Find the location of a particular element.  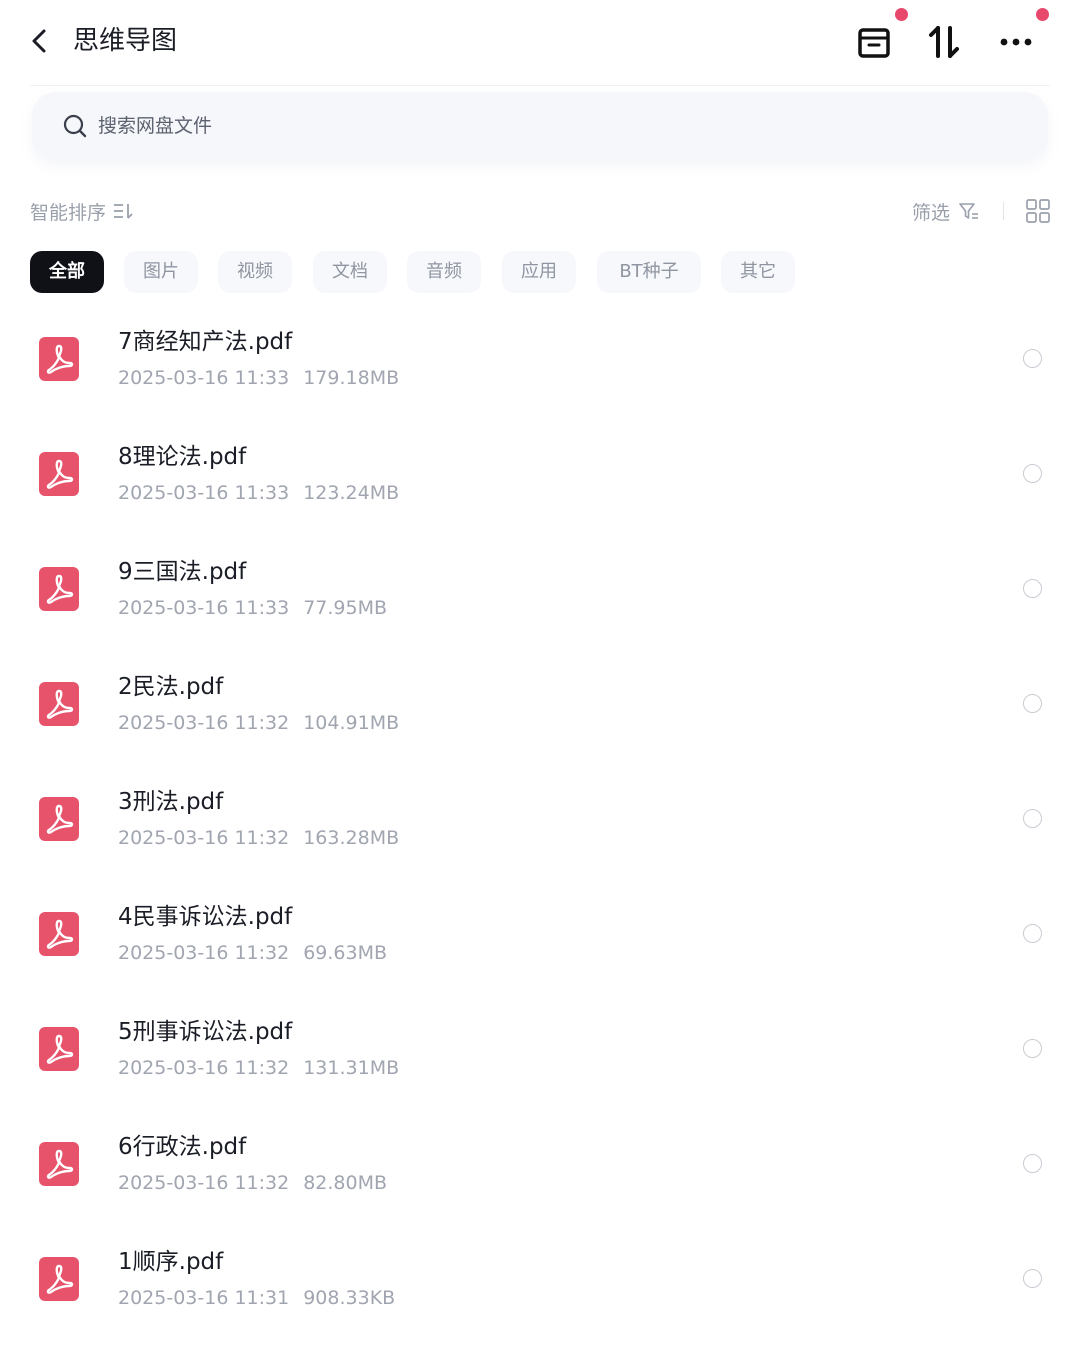

file-meta: 2025-03-16 11:32 82.80MB is located at coordinates (252, 1183).